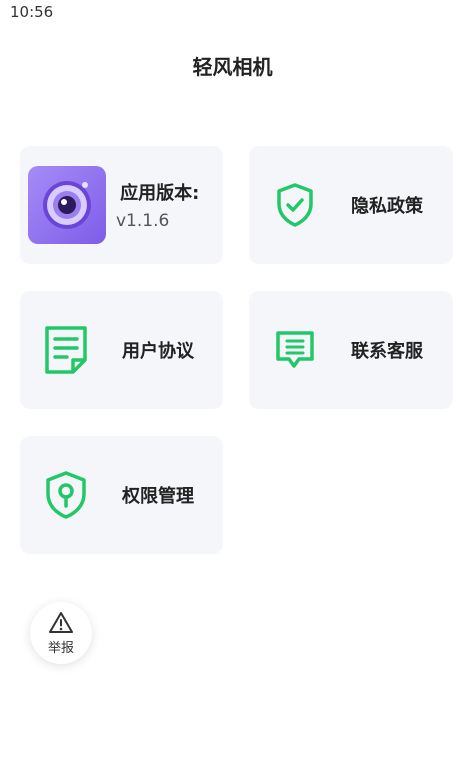 This screenshot has width=465, height=766. I want to click on customer-service-label: 联系客服, so click(387, 351).